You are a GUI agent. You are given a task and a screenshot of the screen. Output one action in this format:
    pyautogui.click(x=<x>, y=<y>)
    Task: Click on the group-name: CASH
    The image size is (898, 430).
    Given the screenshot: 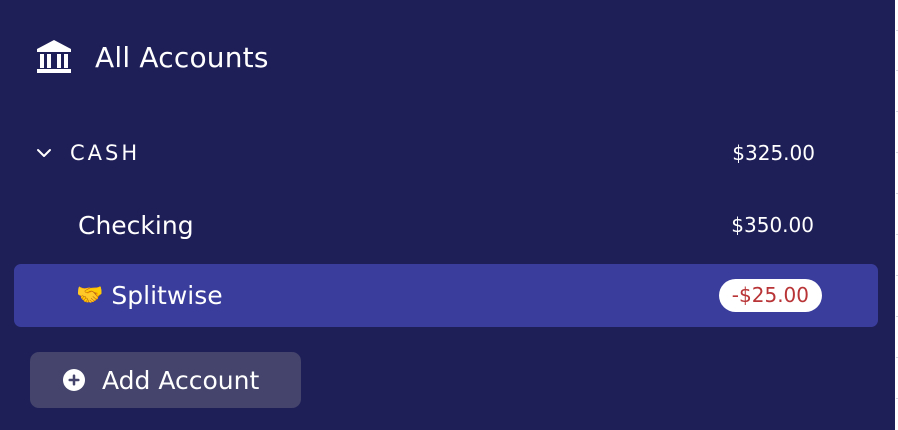 What is the action you would take?
    pyautogui.click(x=105, y=153)
    